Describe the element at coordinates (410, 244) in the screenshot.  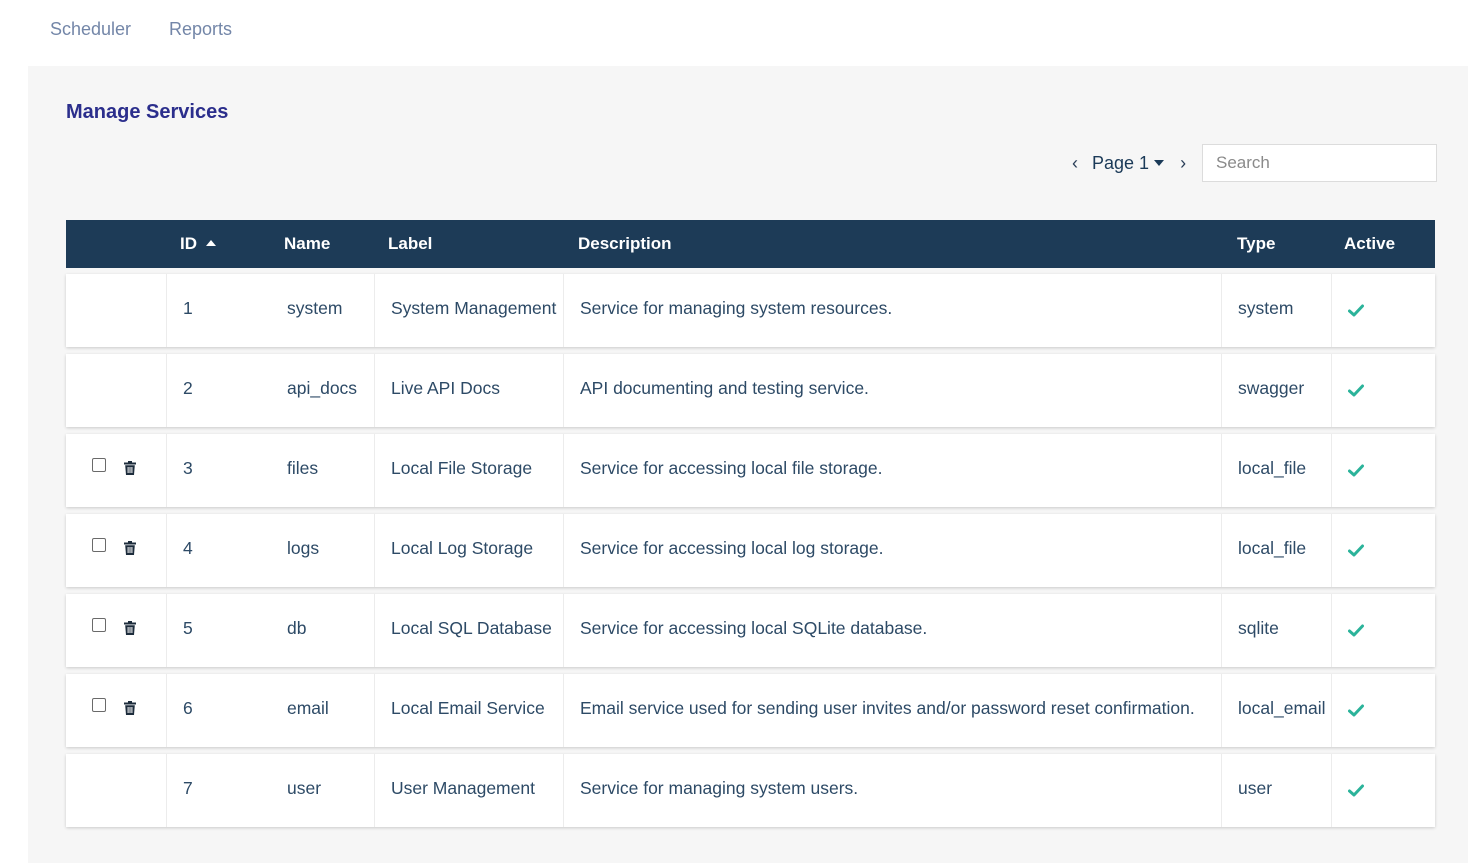
I see `column-header-label: Label` at that location.